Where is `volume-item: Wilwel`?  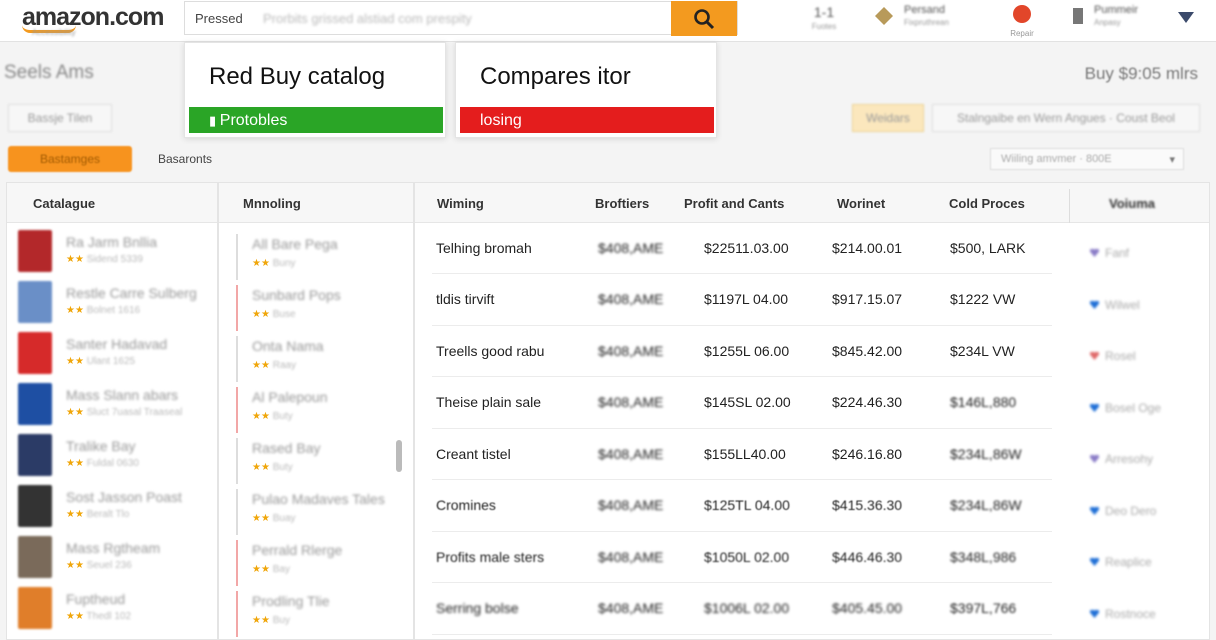
volume-item: Wilwel is located at coordinates (1115, 305).